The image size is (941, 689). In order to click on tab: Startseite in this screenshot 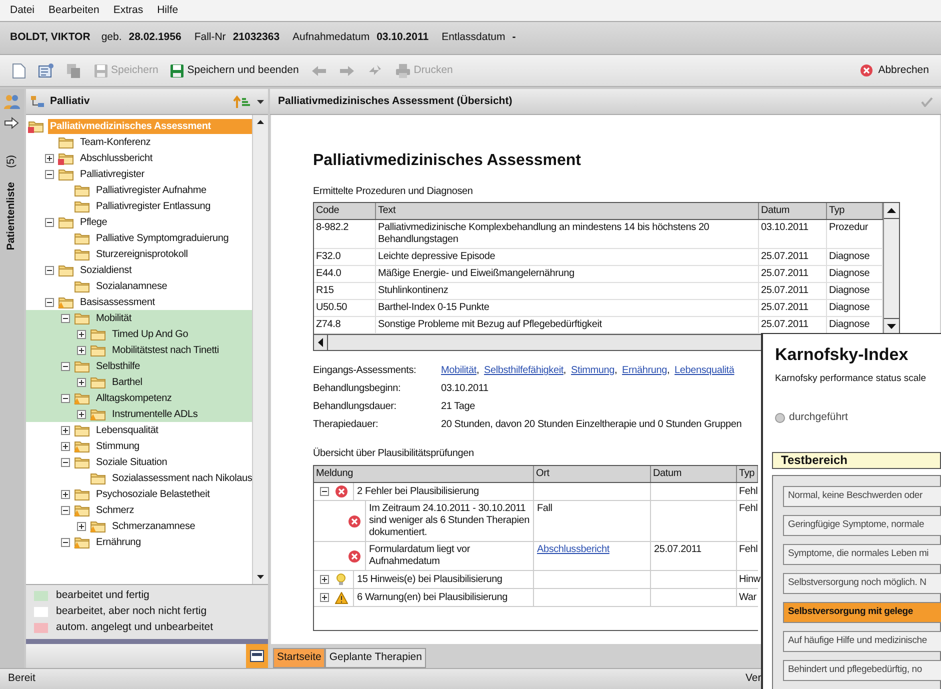, I will do `click(299, 658)`.